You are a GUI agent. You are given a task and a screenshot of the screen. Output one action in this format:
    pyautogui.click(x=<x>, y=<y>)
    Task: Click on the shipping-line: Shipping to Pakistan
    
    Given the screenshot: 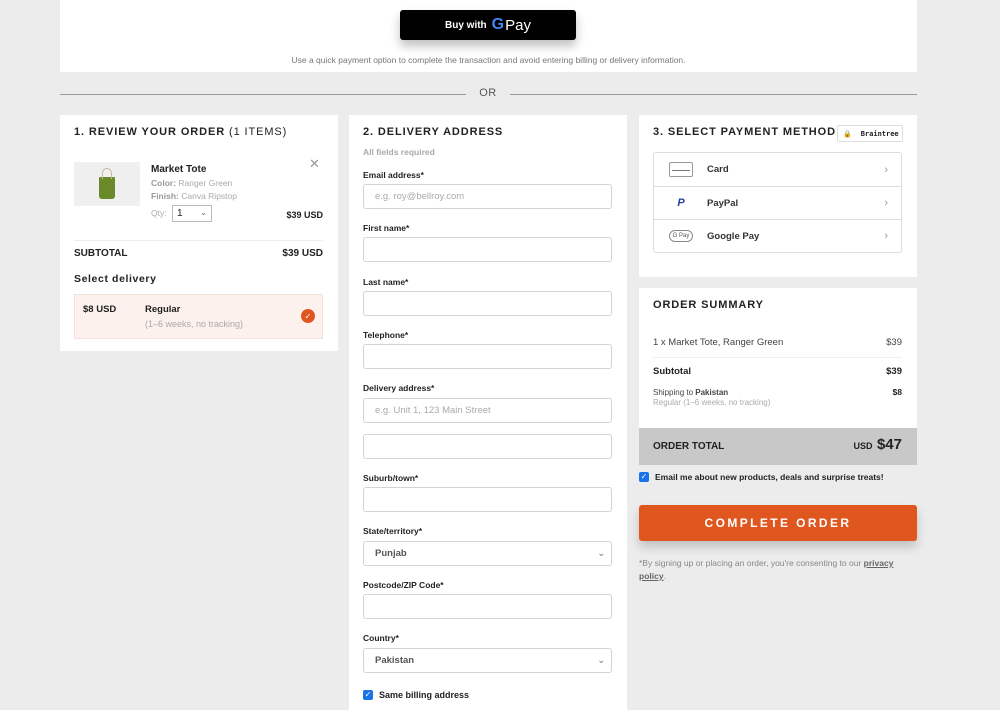 What is the action you would take?
    pyautogui.click(x=690, y=392)
    